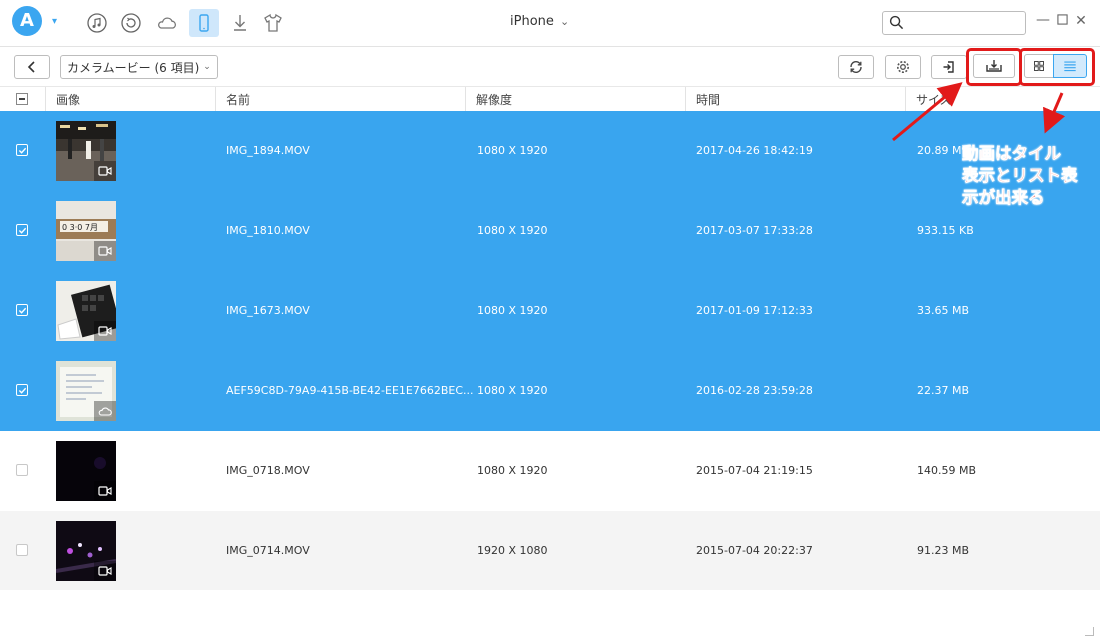 The image size is (1100, 640). I want to click on back-button, so click(32, 67).